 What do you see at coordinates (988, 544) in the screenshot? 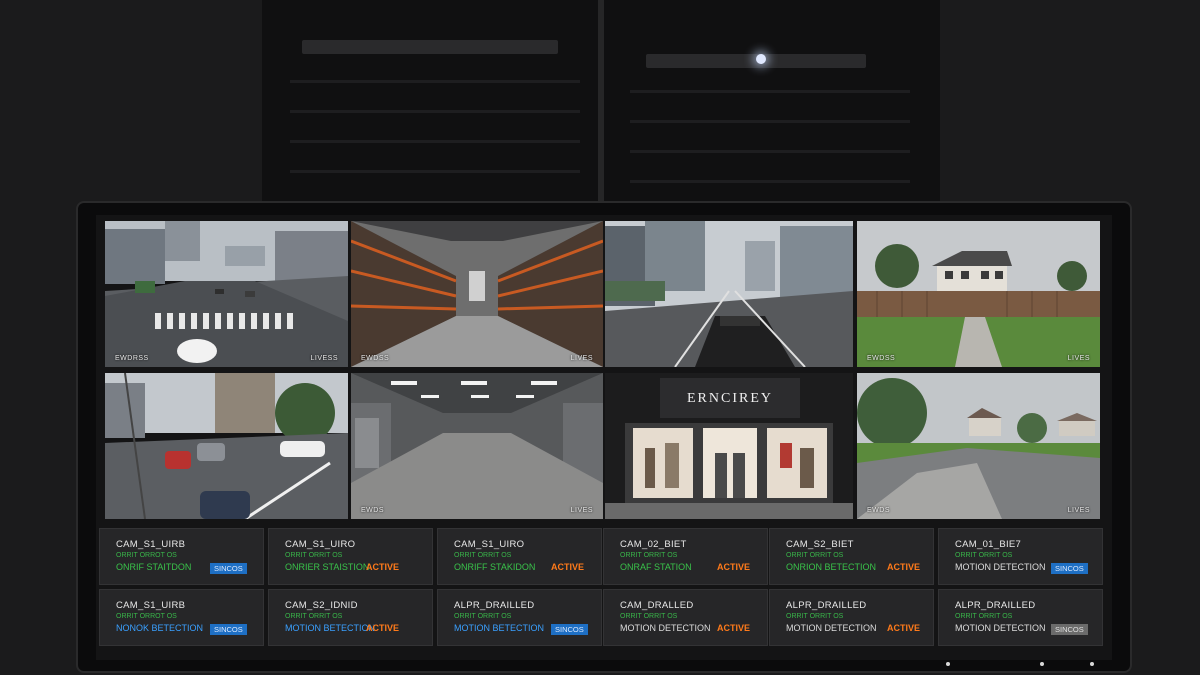
I see `camera-id: CAM_01_BIE7` at bounding box center [988, 544].